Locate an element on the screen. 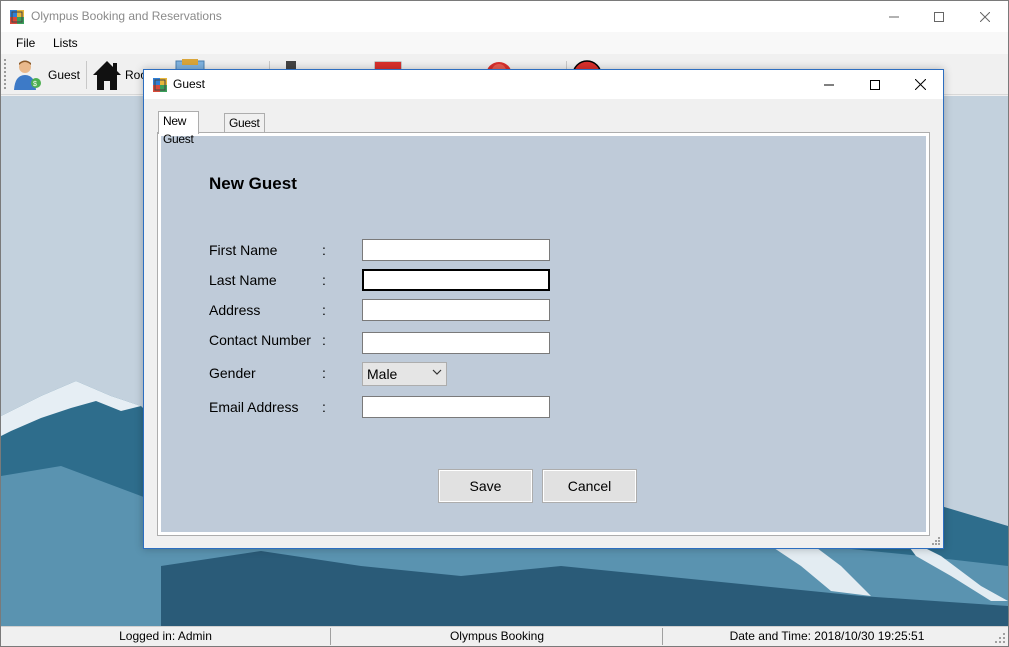 The image size is (1009, 647). form-heading: New Guest is located at coordinates (253, 183).